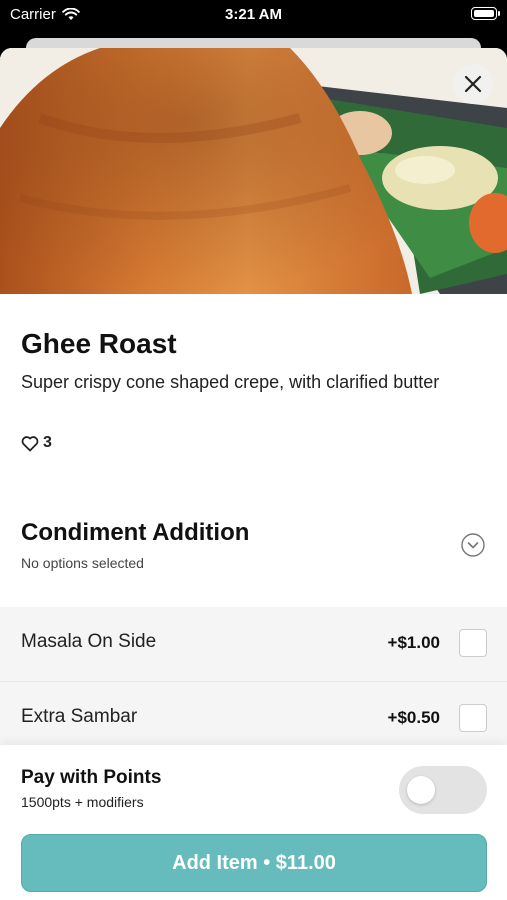 The image size is (507, 900). Describe the element at coordinates (485, 13) in the screenshot. I see `battery-icon` at that location.